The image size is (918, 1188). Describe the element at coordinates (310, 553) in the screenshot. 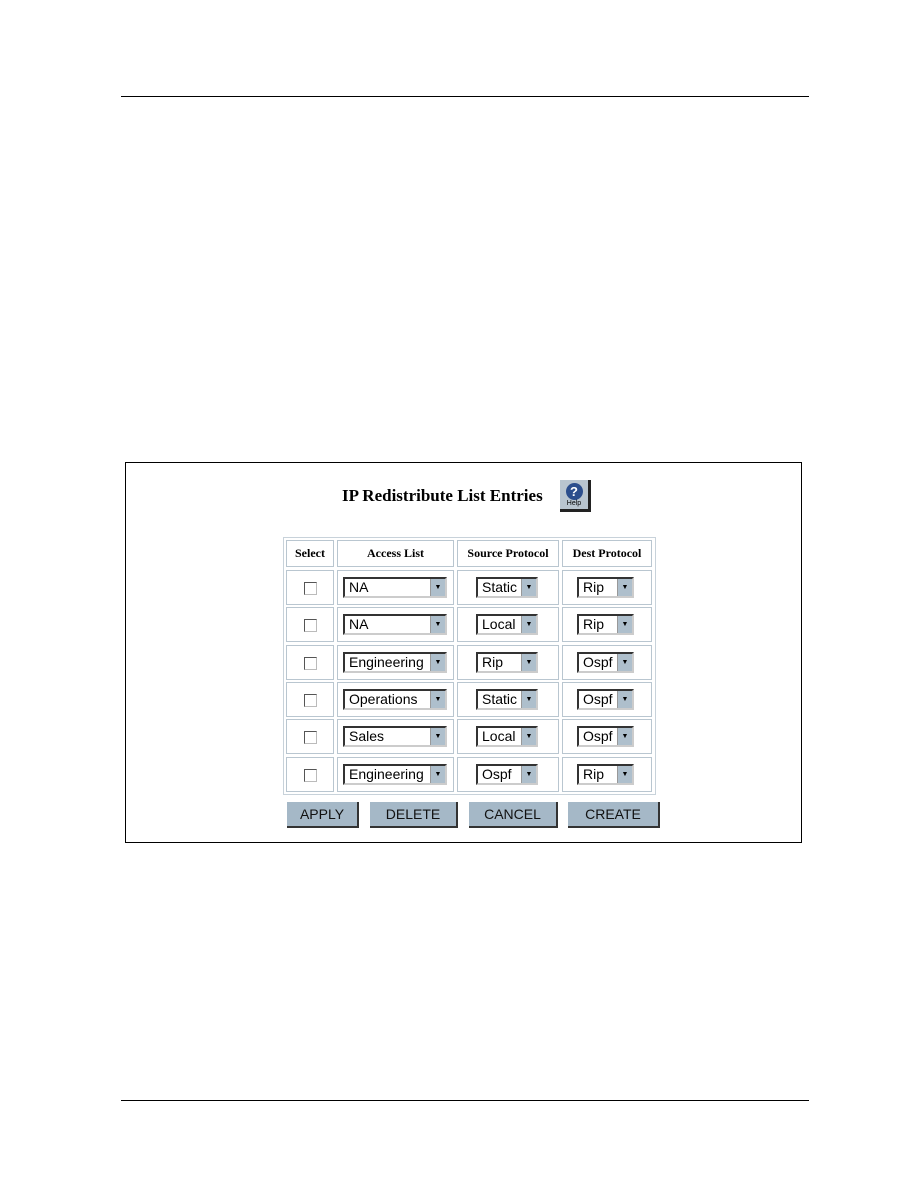

I see `header-select: Select` at that location.